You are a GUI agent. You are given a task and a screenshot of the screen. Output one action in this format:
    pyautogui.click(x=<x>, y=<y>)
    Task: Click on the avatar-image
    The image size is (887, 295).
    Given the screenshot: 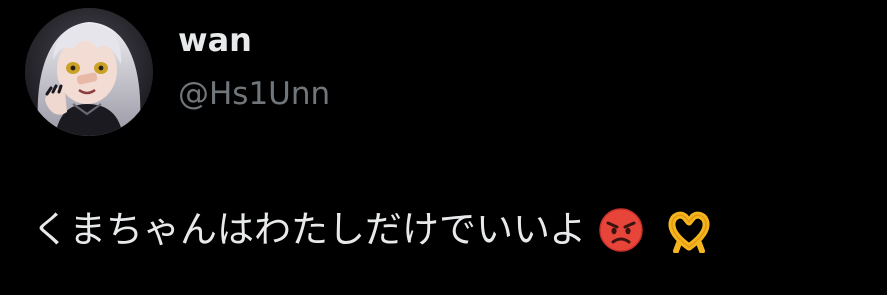 What is the action you would take?
    pyautogui.click(x=89, y=72)
    